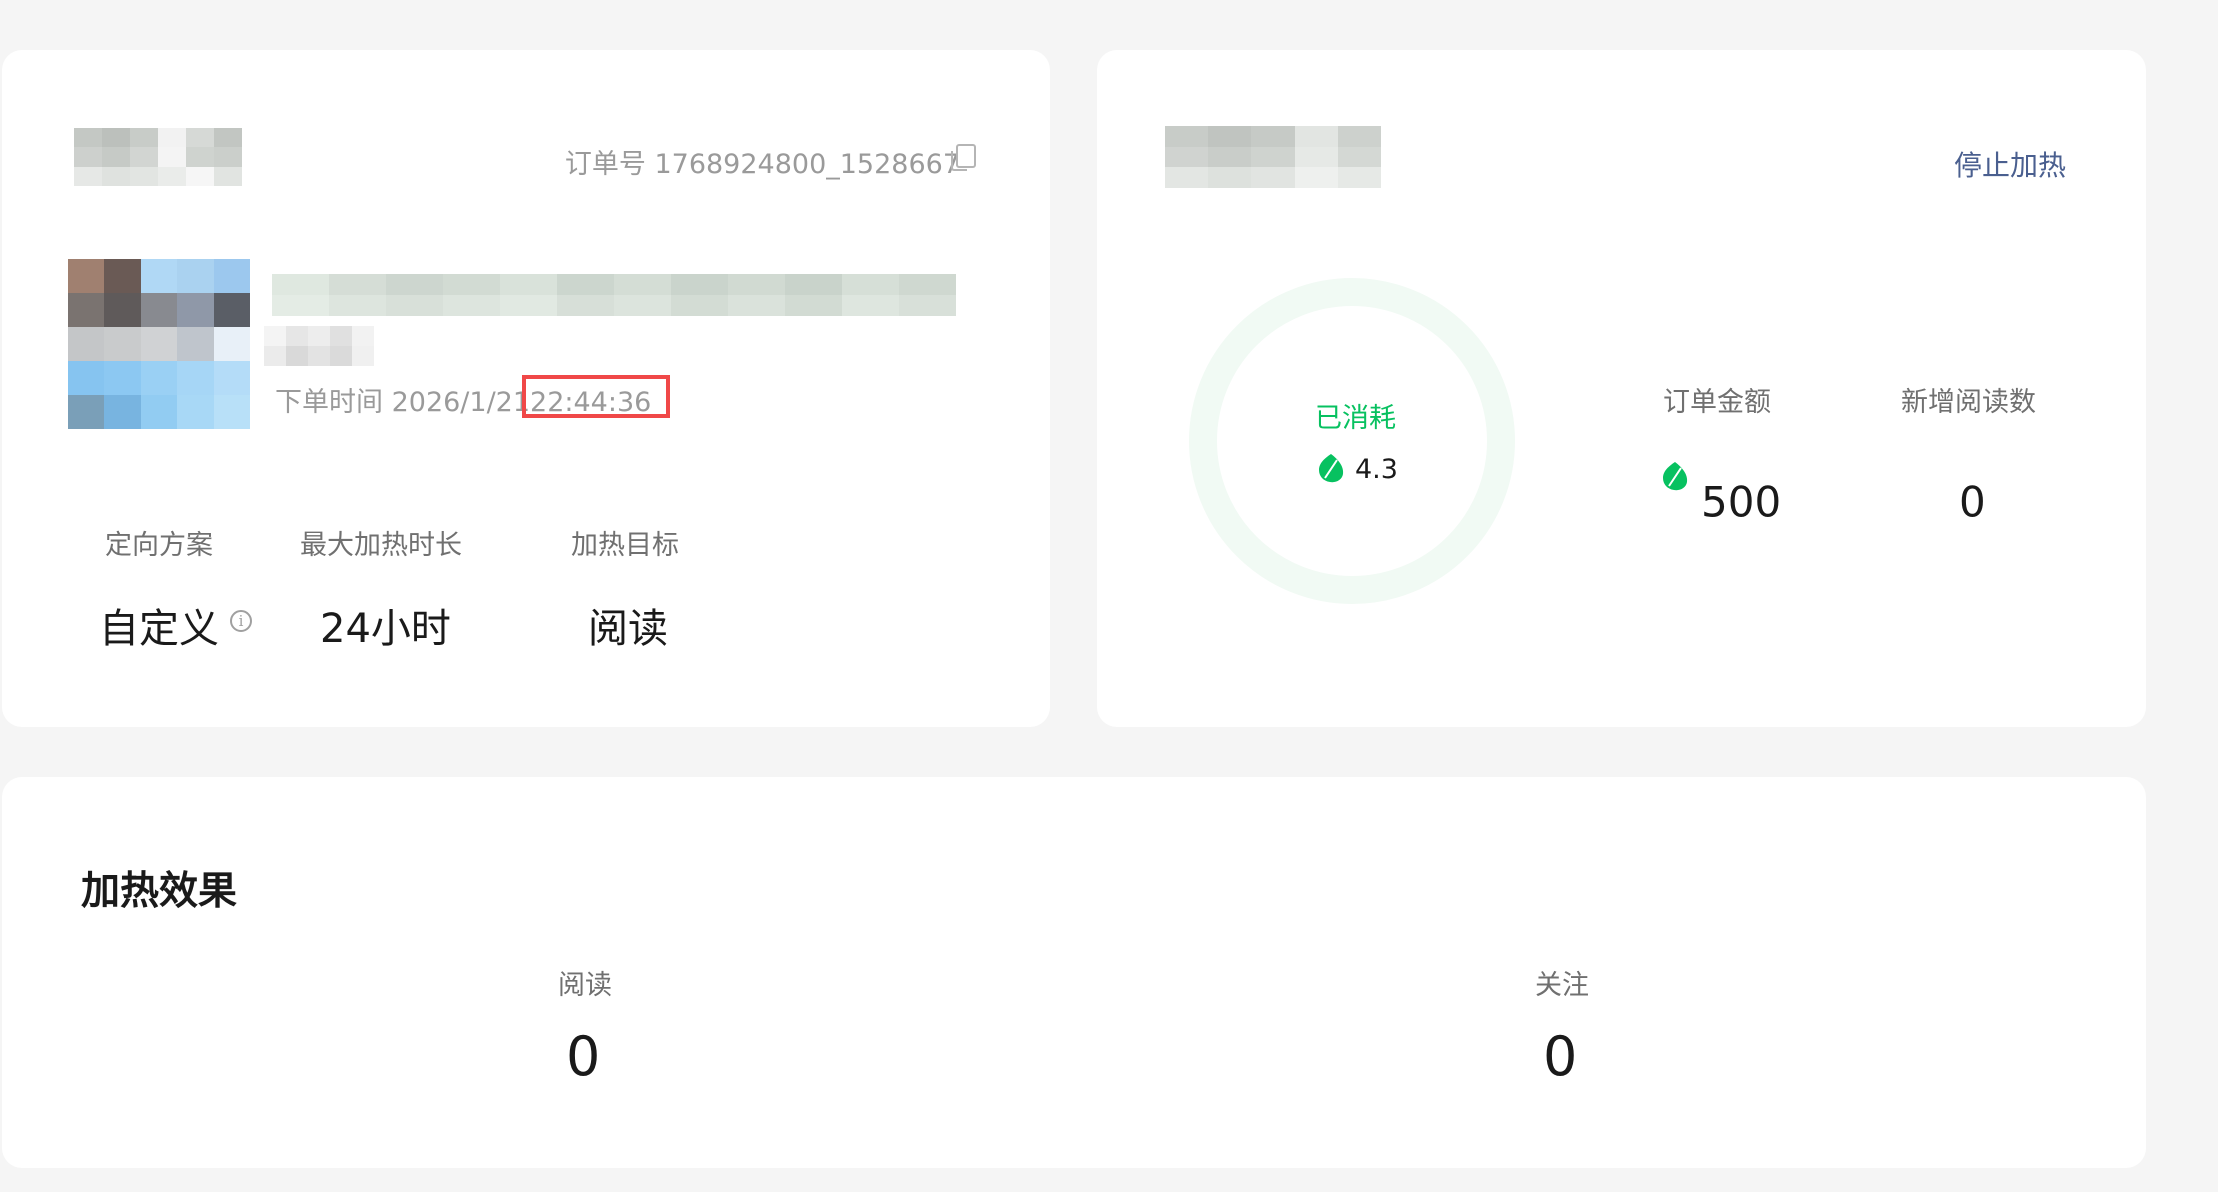 This screenshot has height=1192, width=2218. Describe the element at coordinates (159, 545) in the screenshot. I see `field-label-targeting: 定向方案` at that location.